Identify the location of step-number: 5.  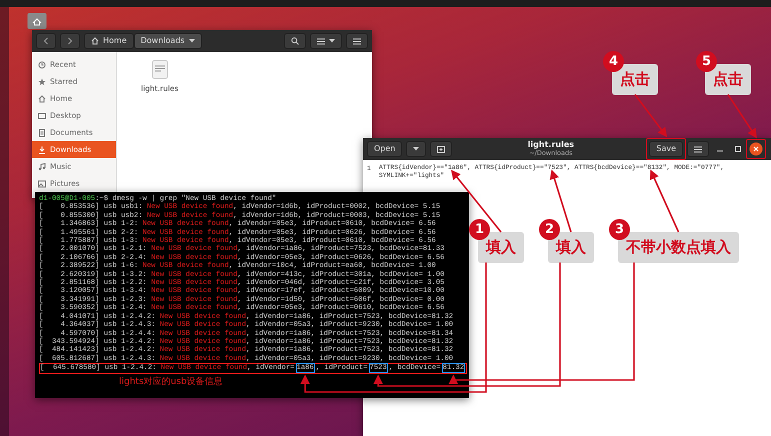
(706, 61).